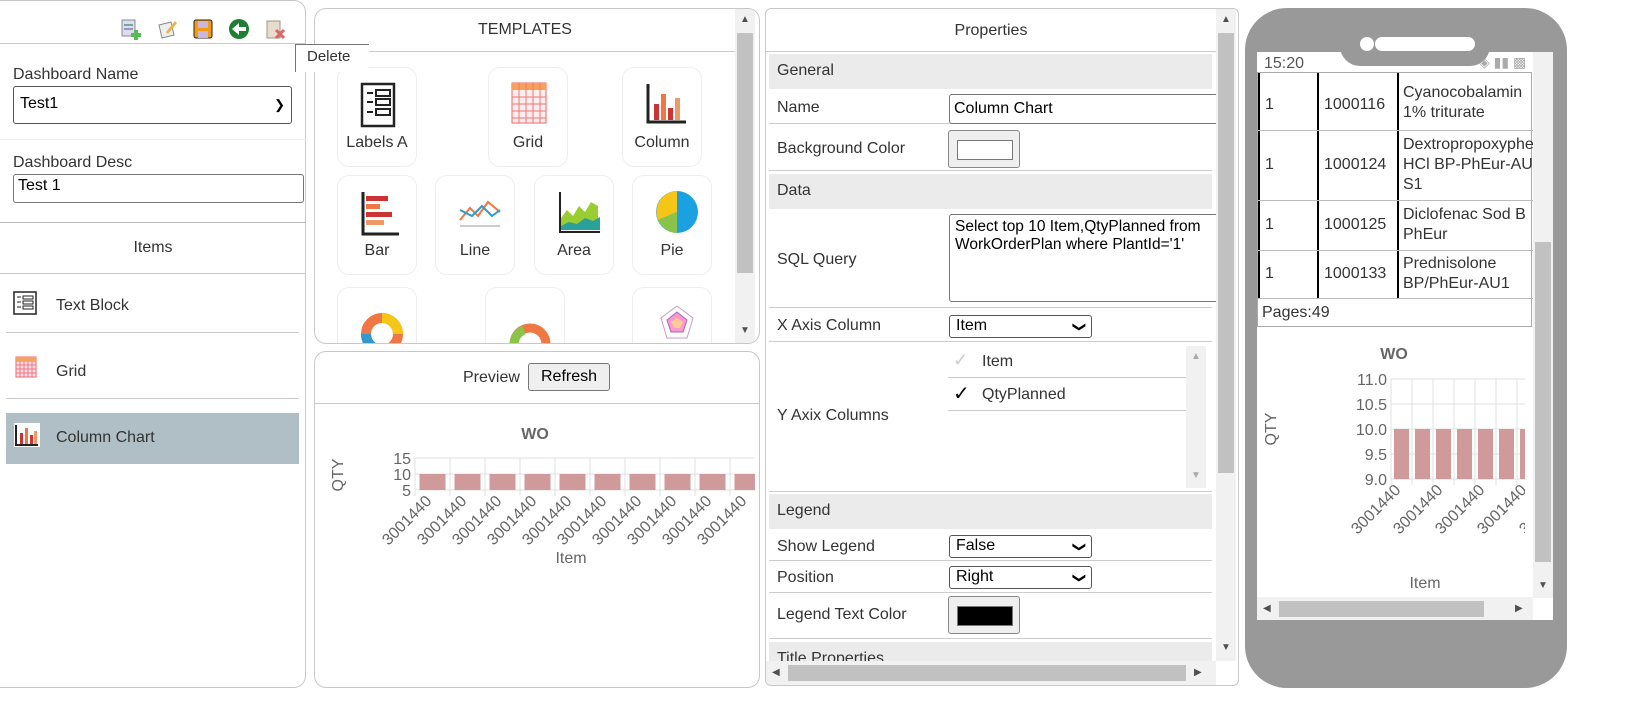 This screenshot has width=1647, height=726. What do you see at coordinates (239, 29) in the screenshot?
I see `back-icon` at bounding box center [239, 29].